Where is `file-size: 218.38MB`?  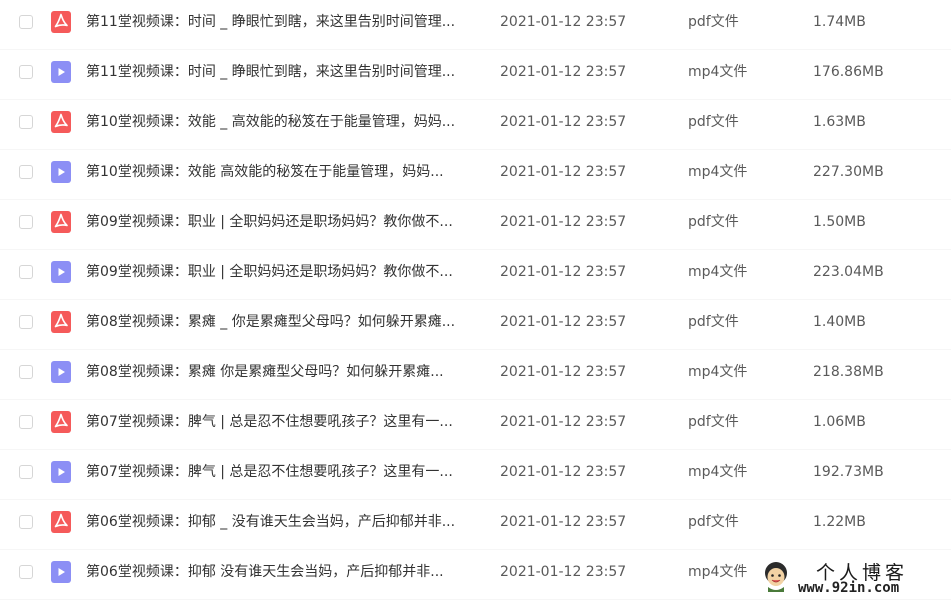 file-size: 218.38MB is located at coordinates (848, 372).